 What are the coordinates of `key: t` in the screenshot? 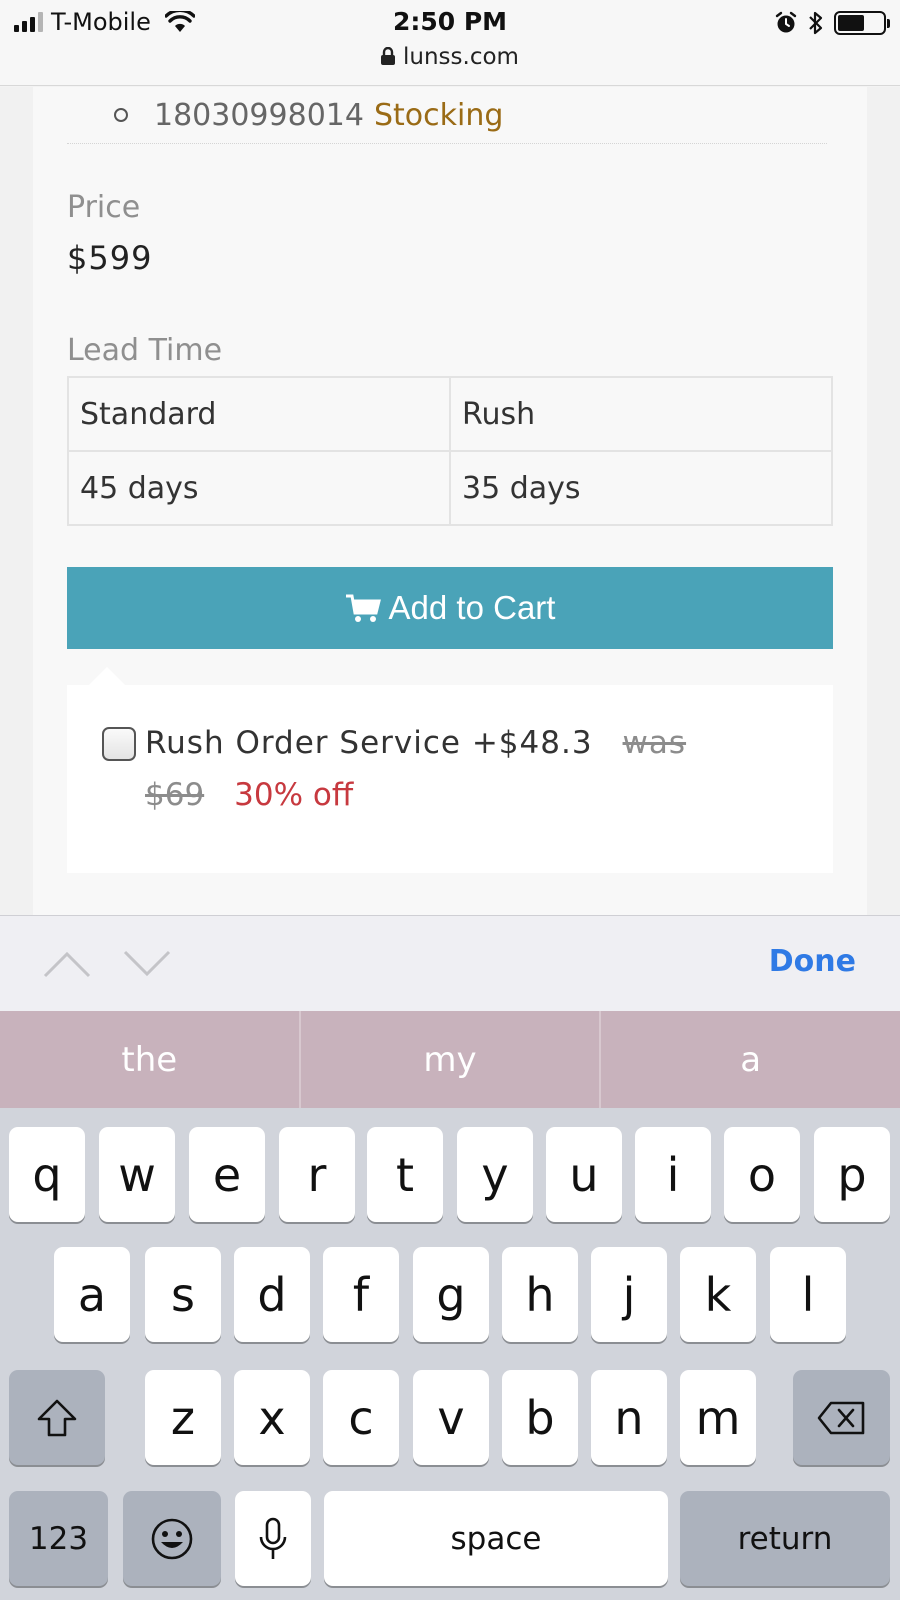 It's located at (405, 1174).